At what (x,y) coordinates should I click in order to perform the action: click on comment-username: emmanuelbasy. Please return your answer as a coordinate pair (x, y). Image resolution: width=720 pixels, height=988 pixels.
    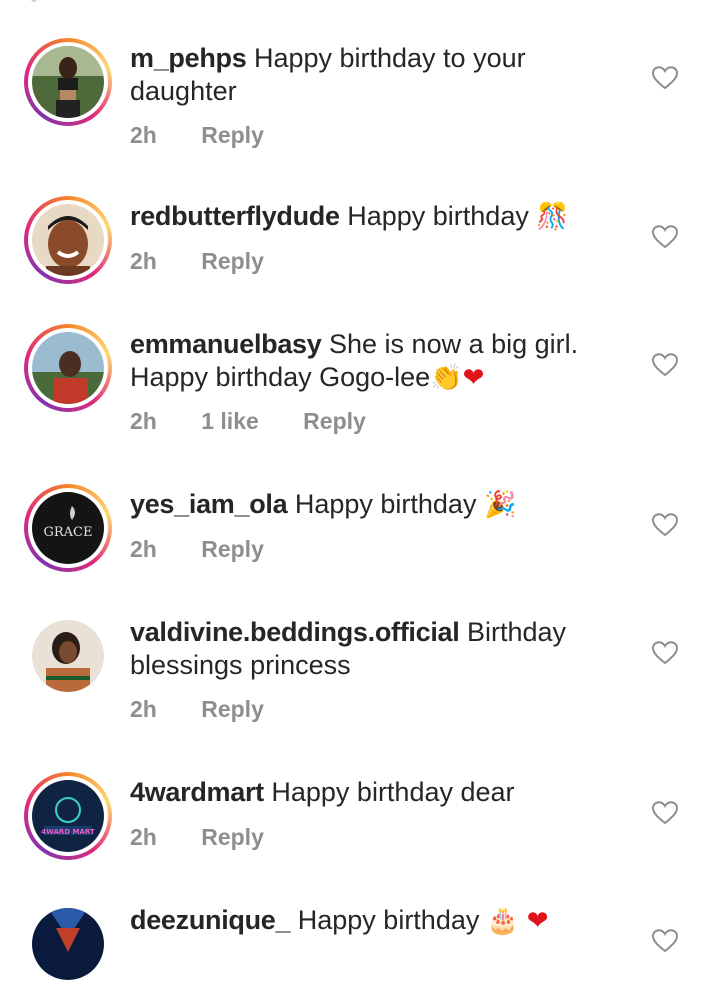
    Looking at the image, I should click on (226, 344).